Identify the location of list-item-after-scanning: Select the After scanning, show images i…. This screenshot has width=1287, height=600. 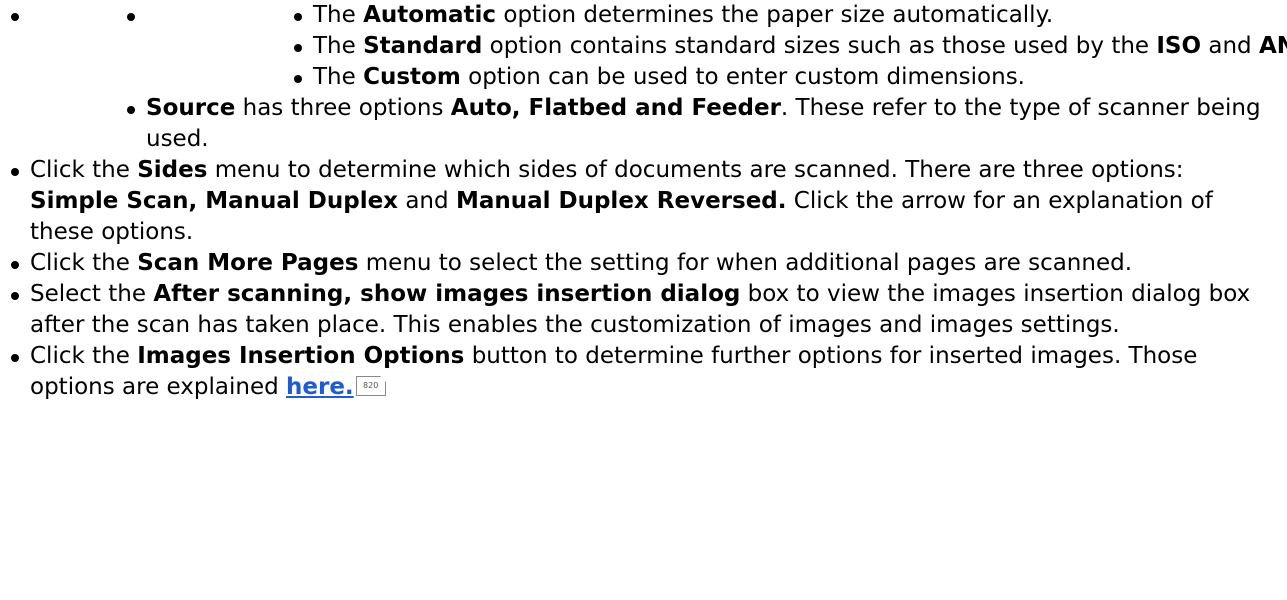
(630, 310).